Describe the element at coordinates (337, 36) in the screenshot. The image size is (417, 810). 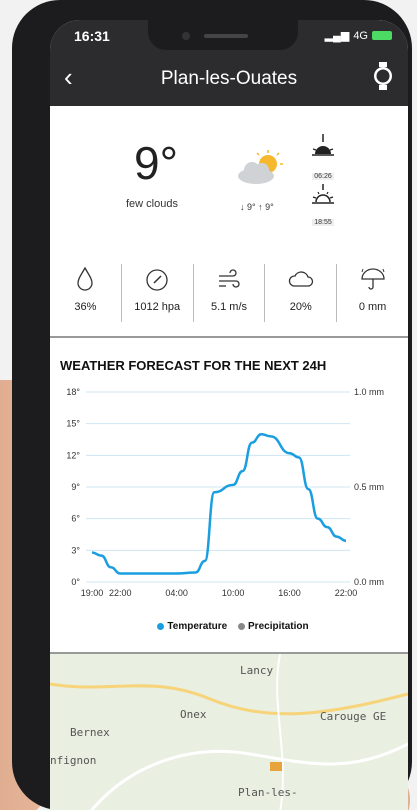
I see `signal-icon: ▂▄▆` at that location.